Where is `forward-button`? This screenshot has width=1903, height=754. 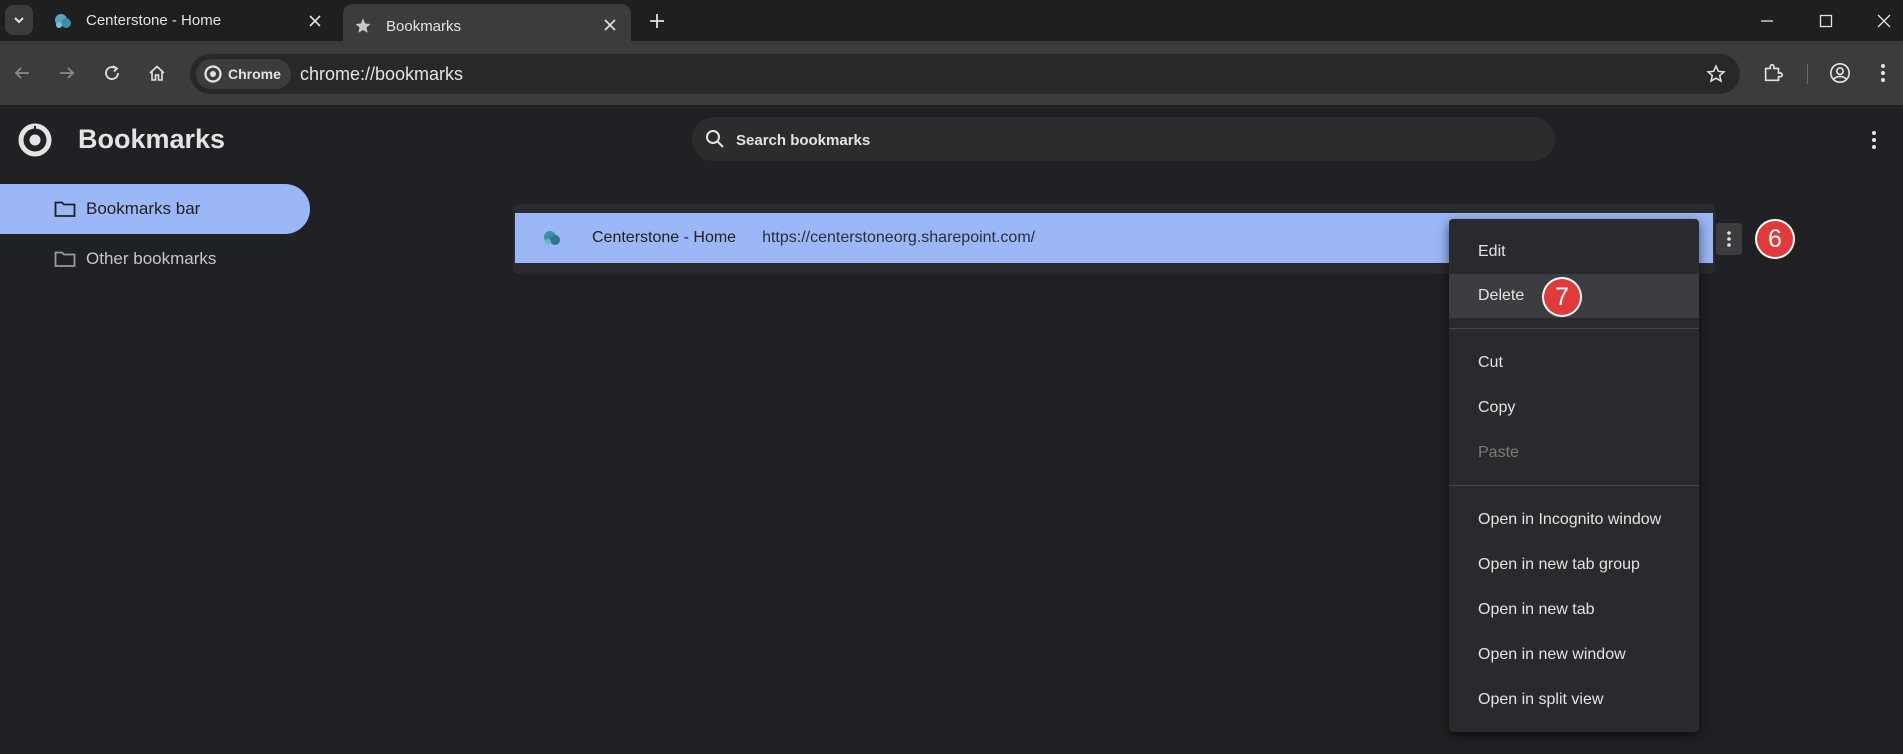 forward-button is located at coordinates (67, 73).